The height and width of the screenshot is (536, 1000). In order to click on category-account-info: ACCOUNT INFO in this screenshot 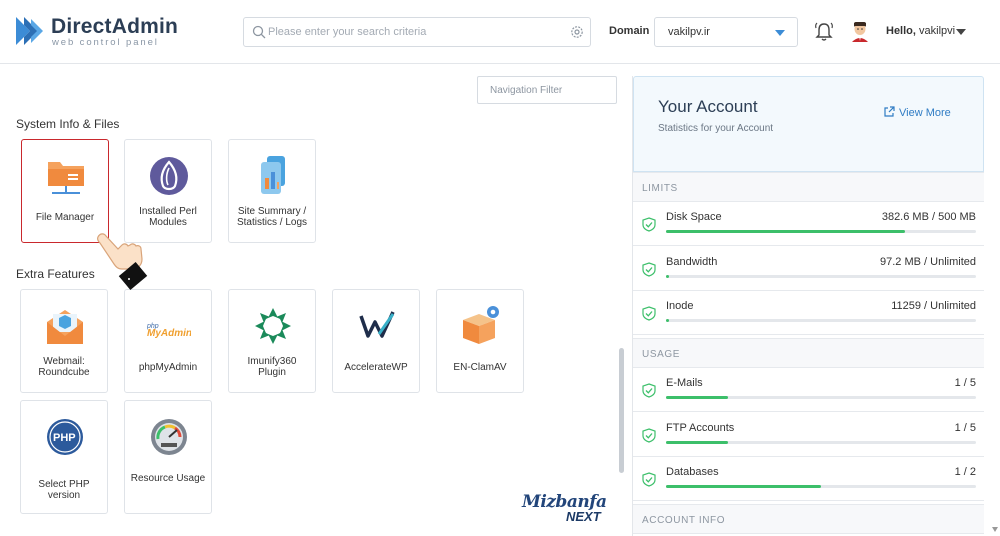, I will do `click(808, 519)`.